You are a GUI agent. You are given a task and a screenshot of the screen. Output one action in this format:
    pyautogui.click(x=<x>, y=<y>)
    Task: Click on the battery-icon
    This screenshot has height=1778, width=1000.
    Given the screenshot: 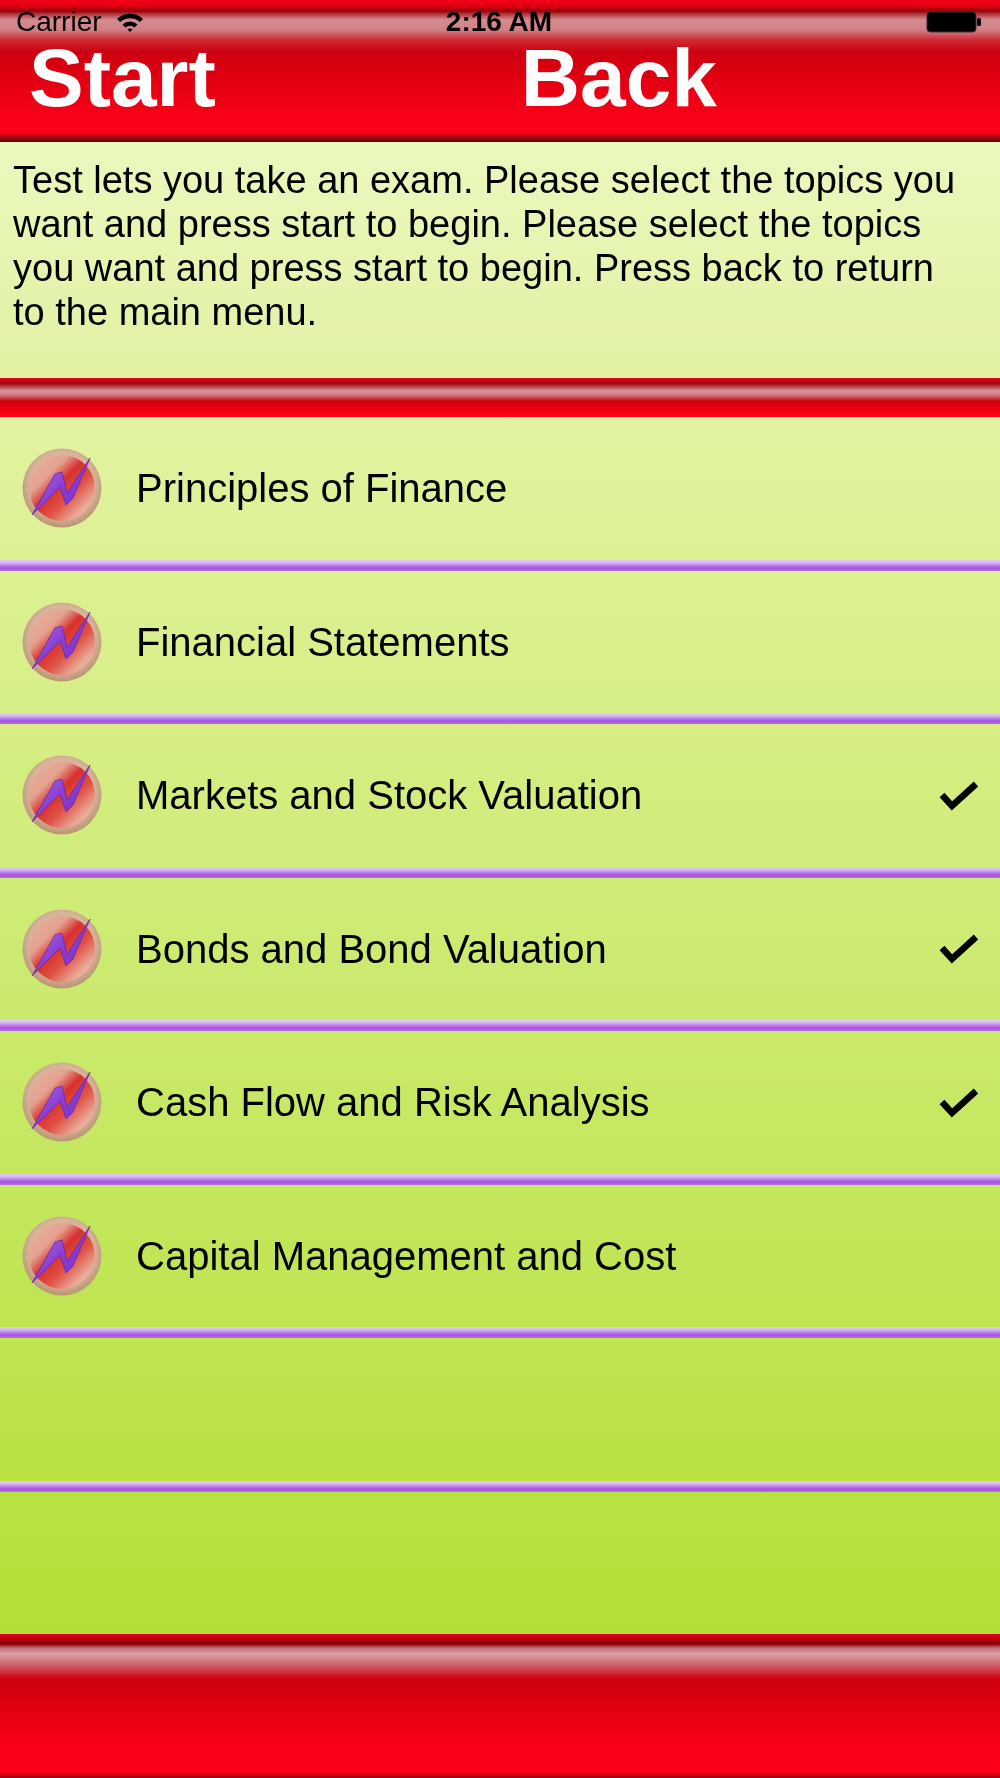 What is the action you would take?
    pyautogui.click(x=954, y=22)
    